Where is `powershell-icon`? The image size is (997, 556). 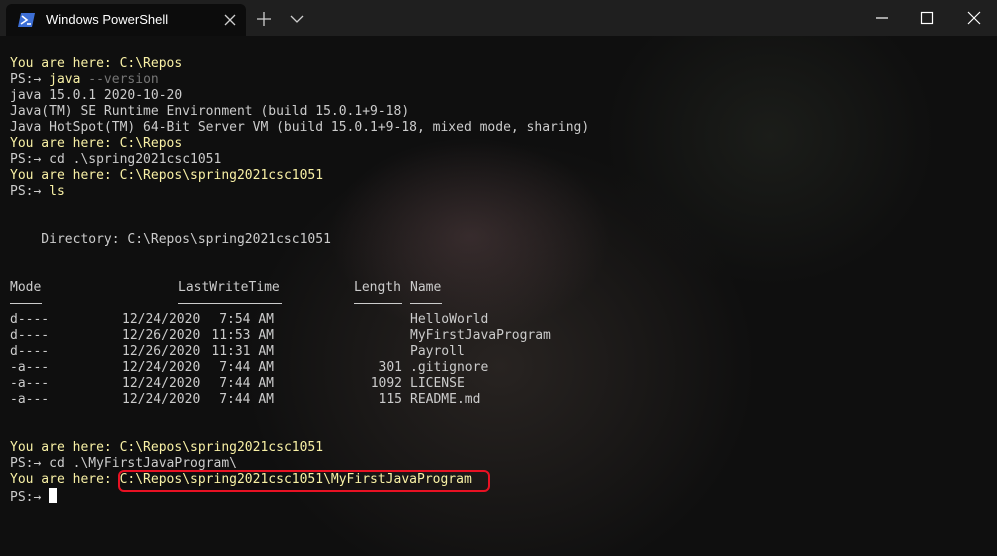 powershell-icon is located at coordinates (26, 20).